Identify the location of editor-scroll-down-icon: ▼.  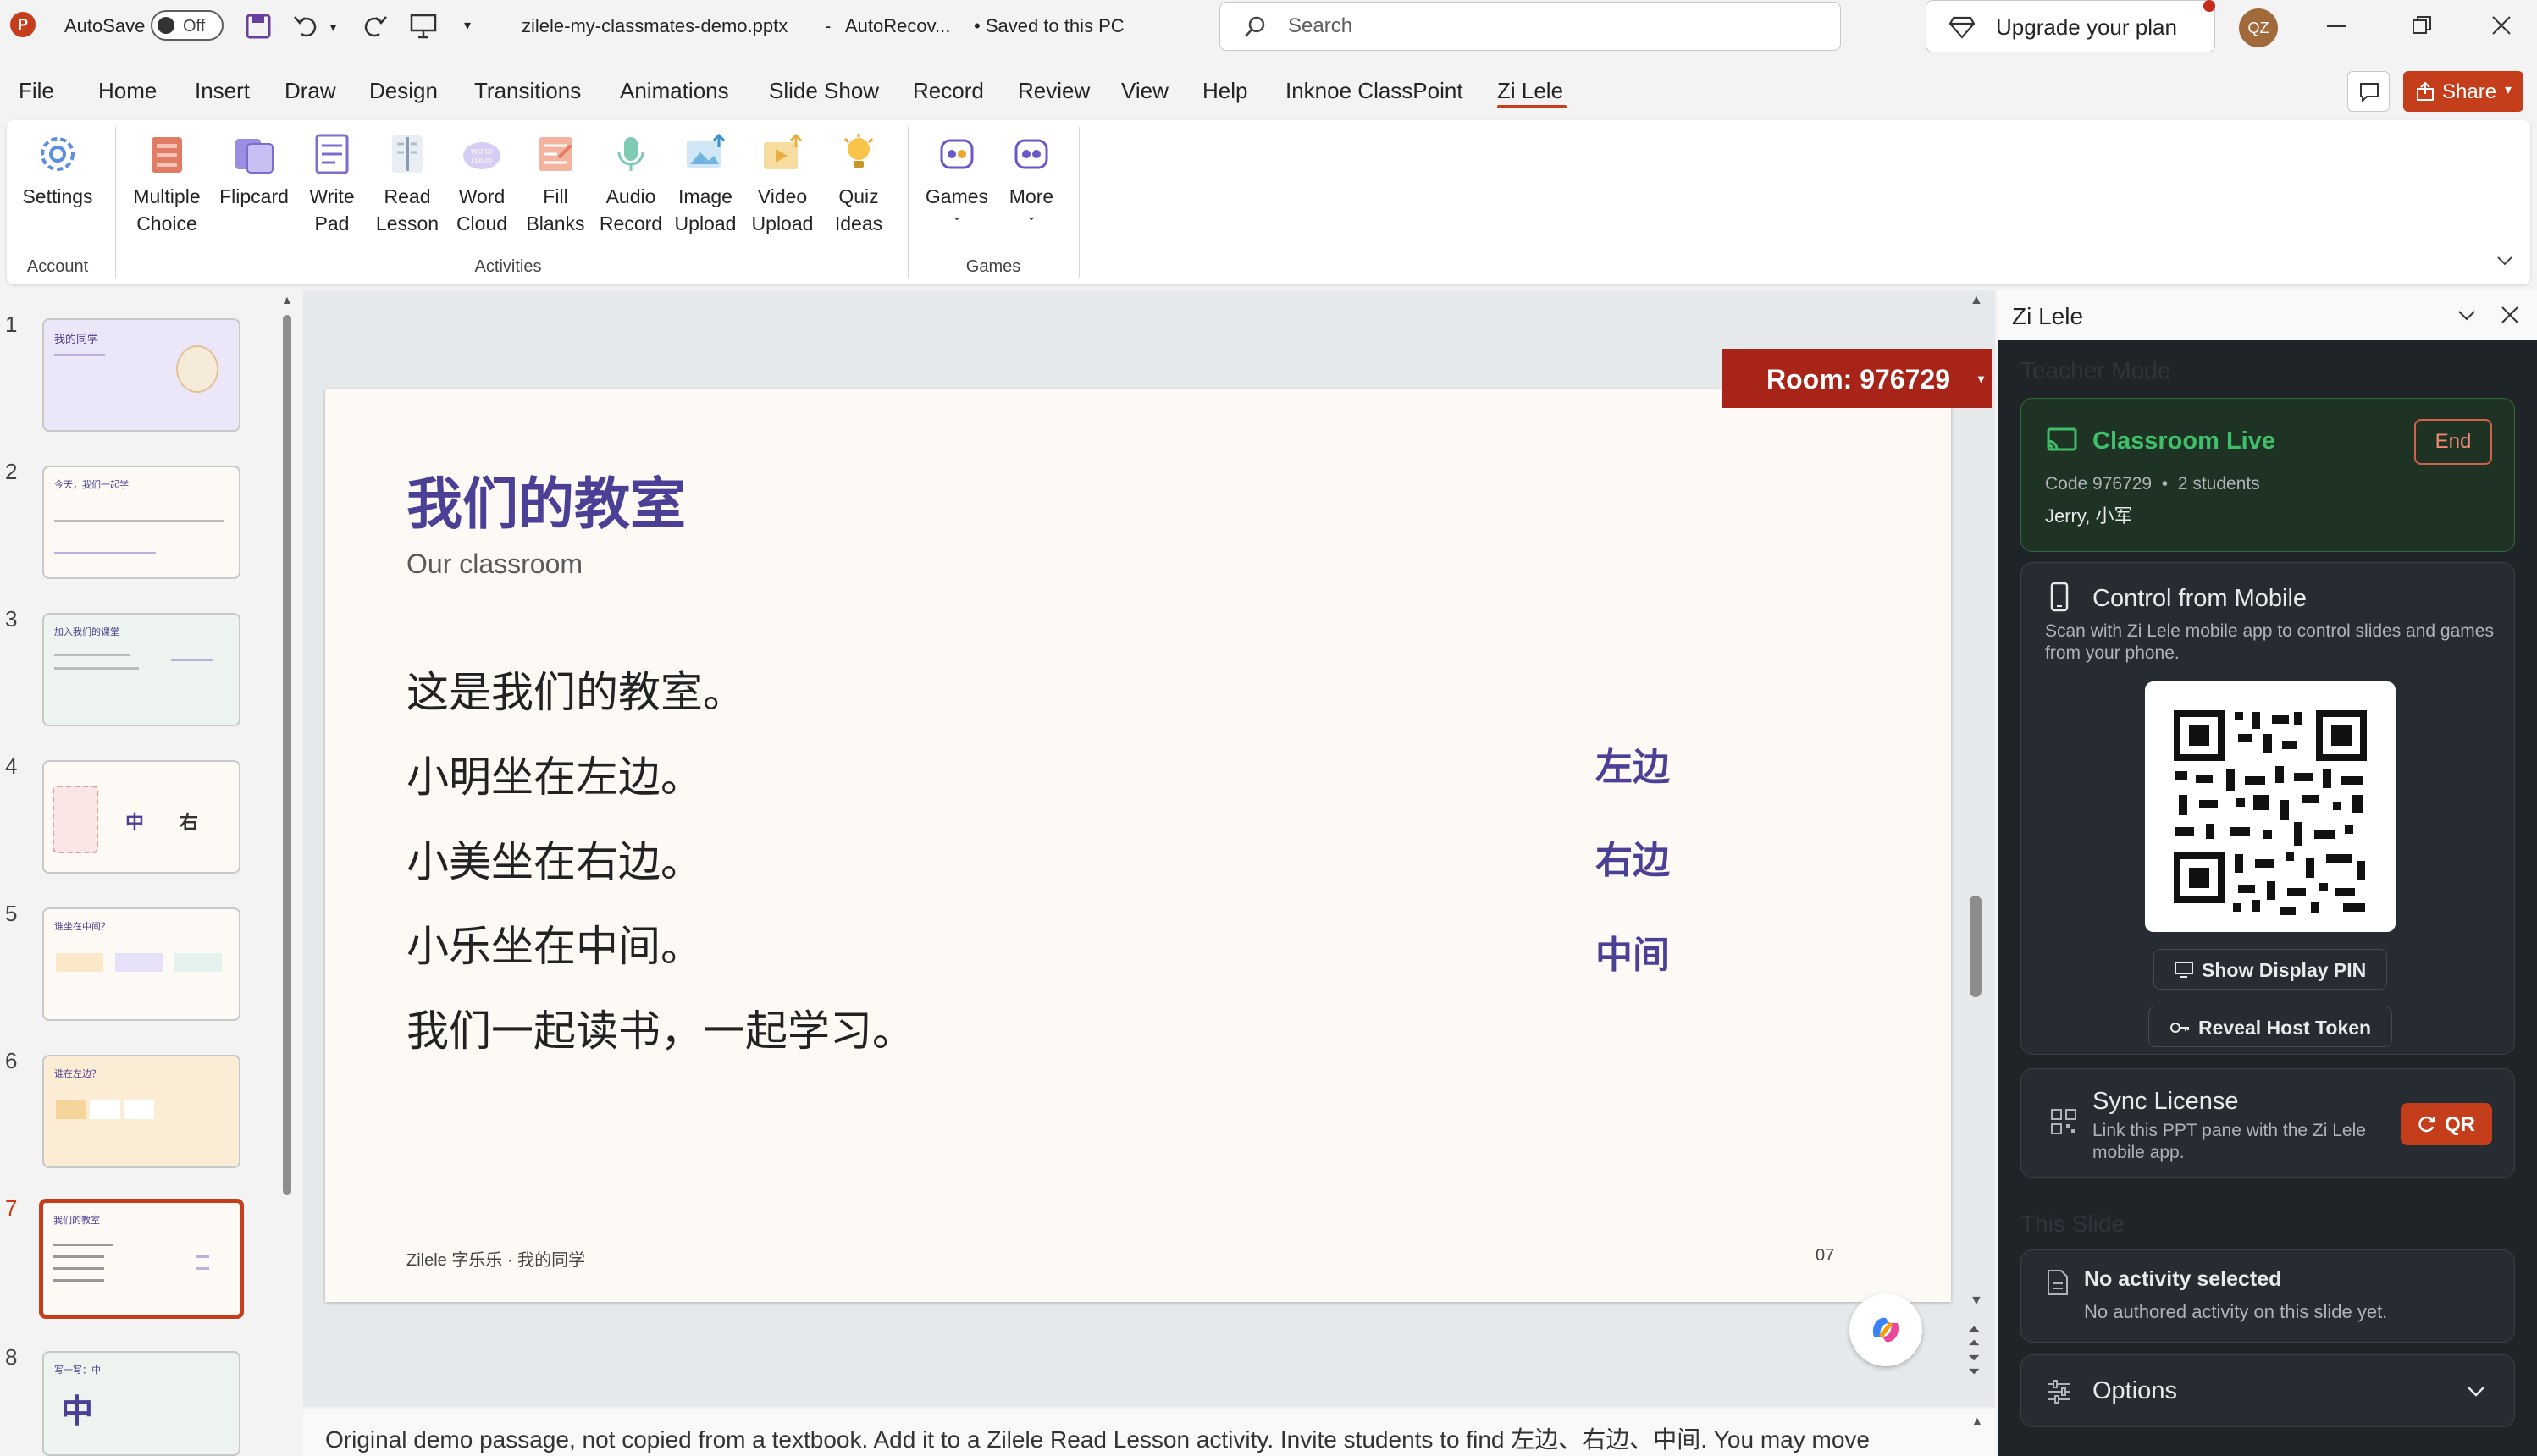
(1976, 1301).